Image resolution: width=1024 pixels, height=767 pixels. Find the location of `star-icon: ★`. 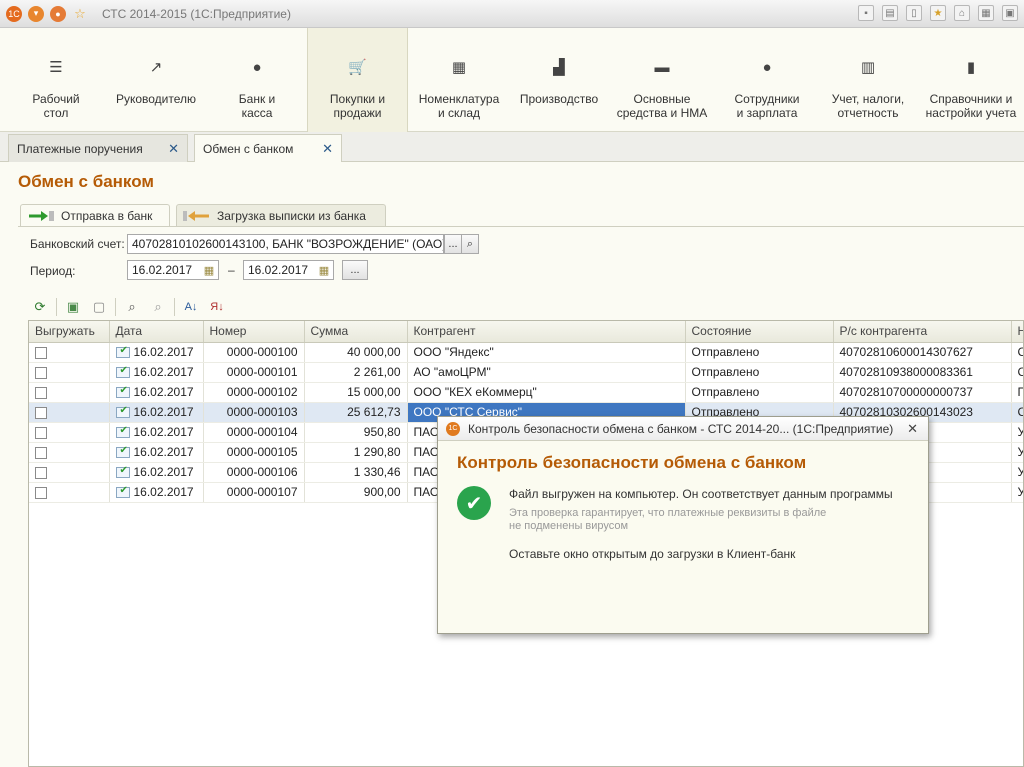

star-icon: ★ is located at coordinates (938, 13).